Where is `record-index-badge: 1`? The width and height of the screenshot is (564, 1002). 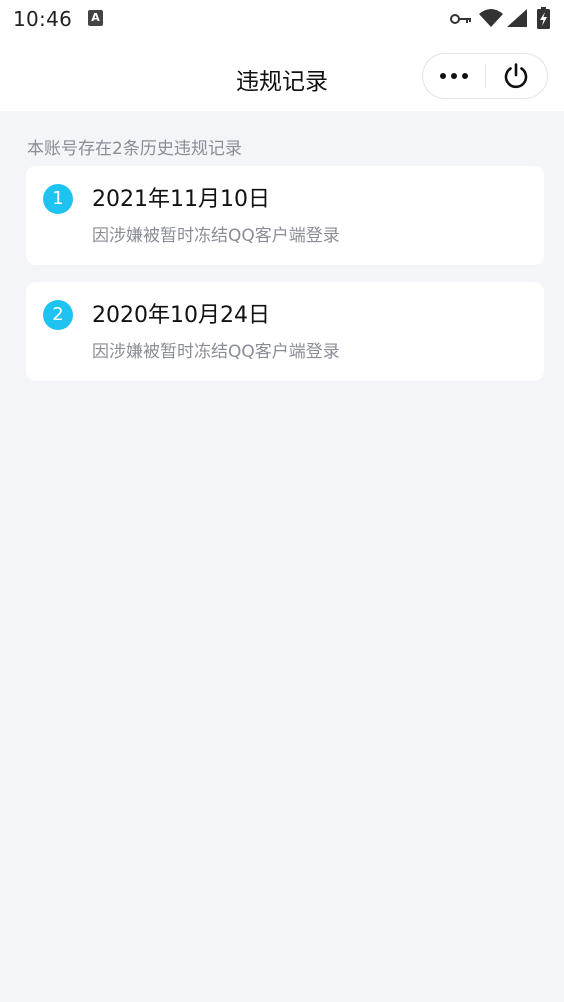 record-index-badge: 1 is located at coordinates (58, 199).